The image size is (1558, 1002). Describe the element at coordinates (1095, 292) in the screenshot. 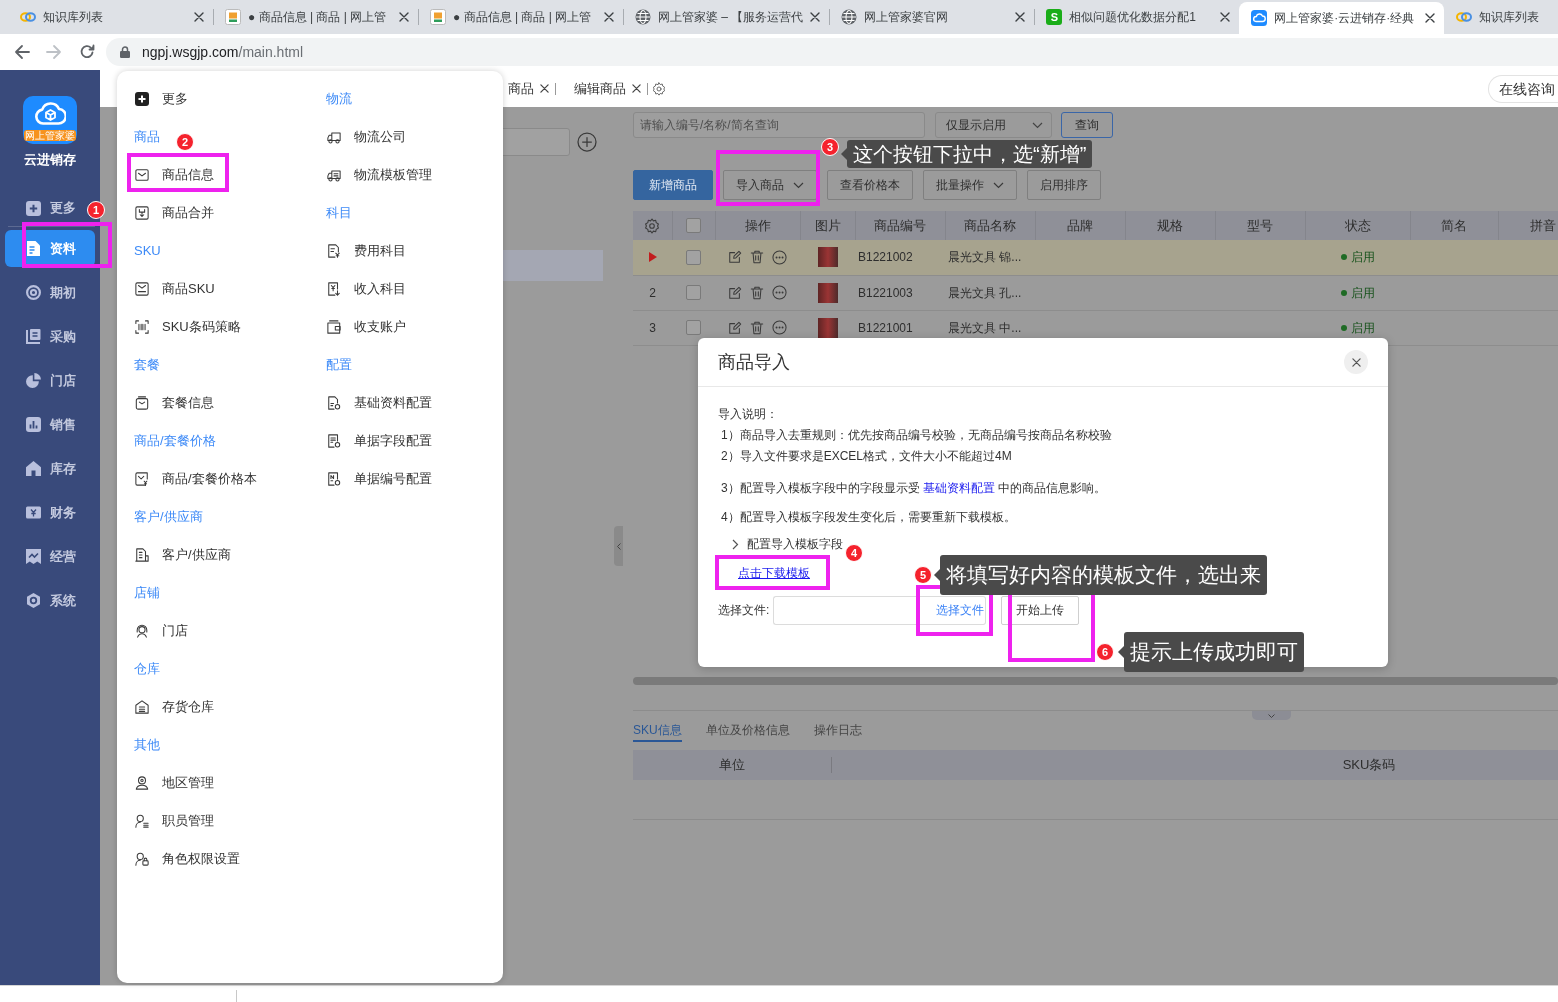

I see `table-row: 2 B1221003 晨光文具 孔... 启用` at that location.